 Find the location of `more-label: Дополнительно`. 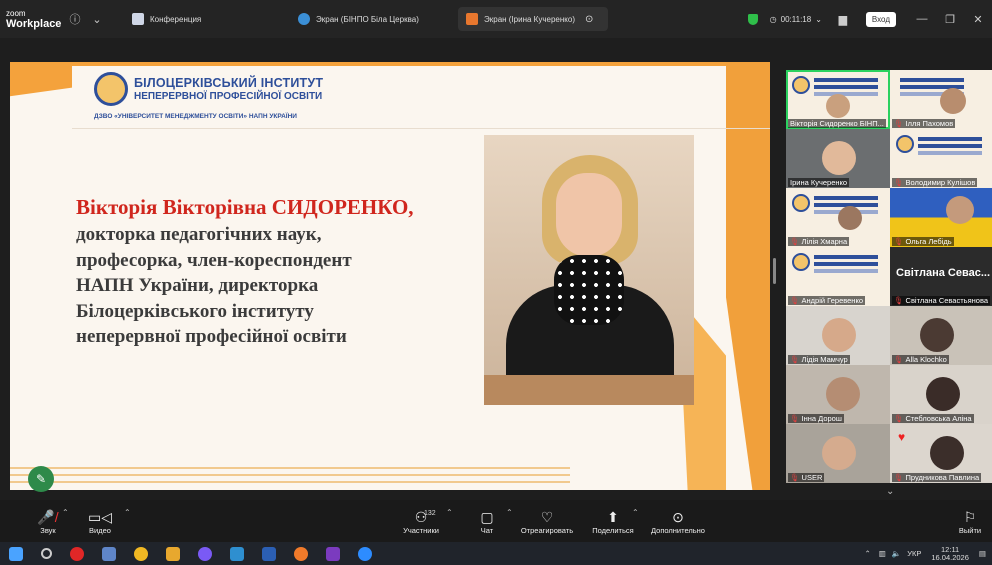

more-label: Дополнительно is located at coordinates (678, 530).